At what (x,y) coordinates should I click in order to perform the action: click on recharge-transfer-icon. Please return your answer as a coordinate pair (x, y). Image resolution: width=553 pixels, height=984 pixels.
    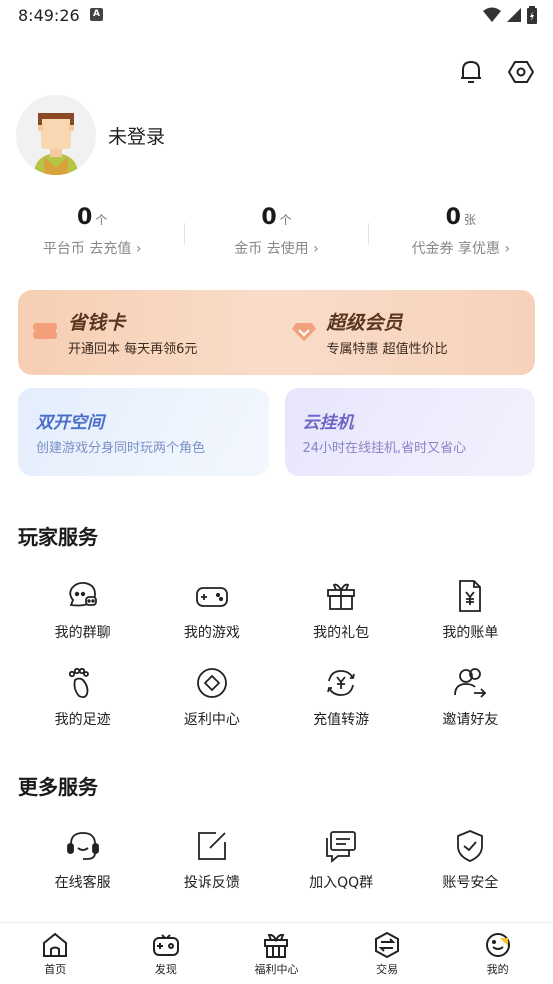
    Looking at the image, I should click on (341, 683).